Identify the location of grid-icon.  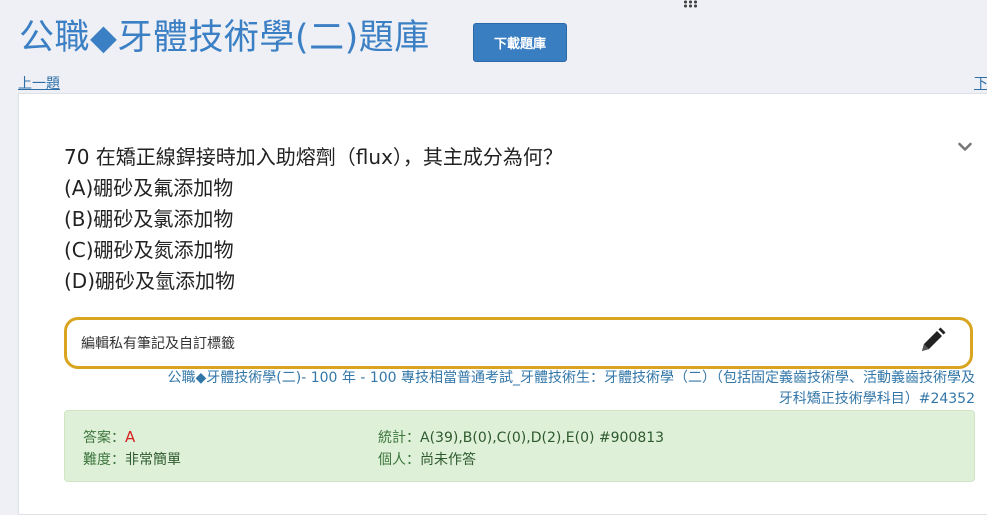
(691, 4).